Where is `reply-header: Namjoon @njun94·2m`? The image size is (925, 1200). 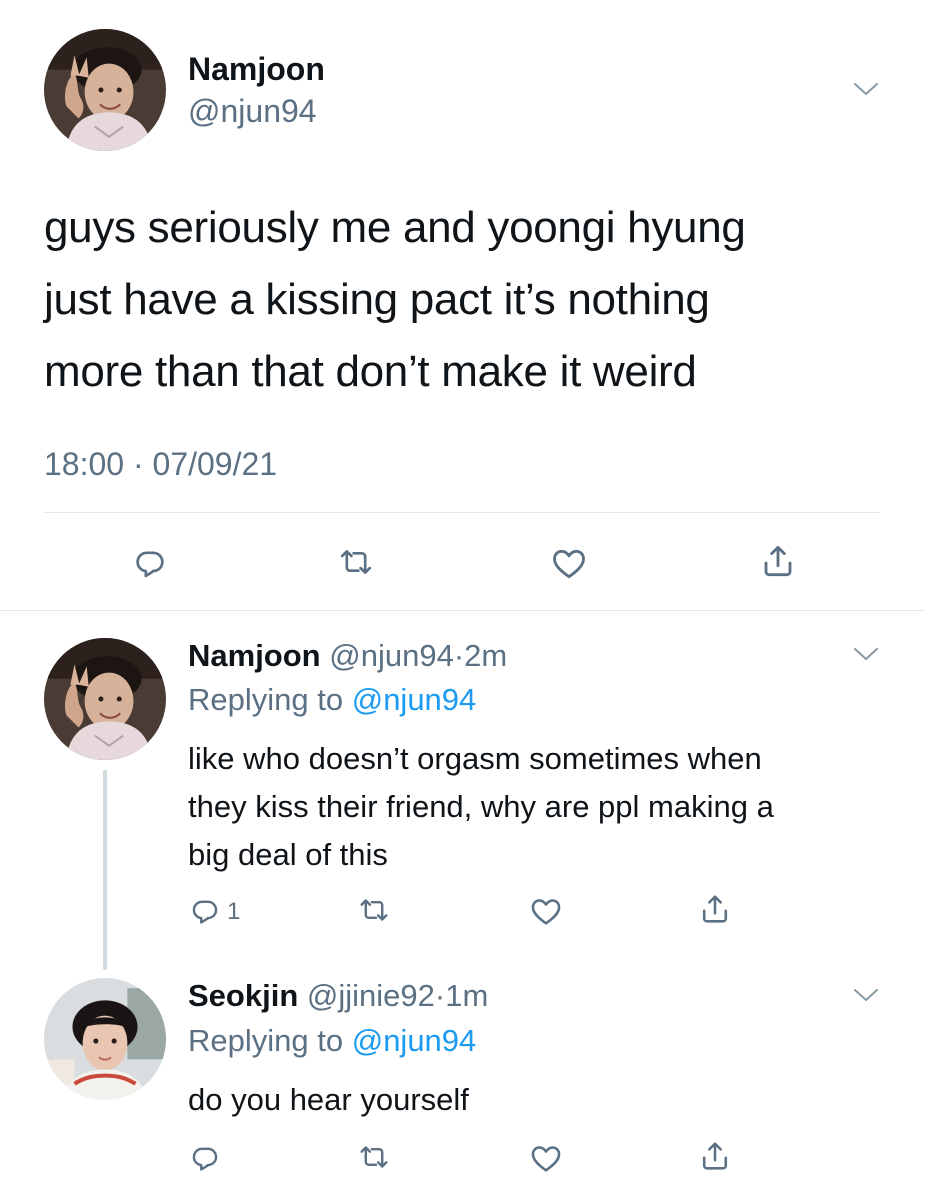
reply-header: Namjoon @njun94·2m is located at coordinates (347, 656).